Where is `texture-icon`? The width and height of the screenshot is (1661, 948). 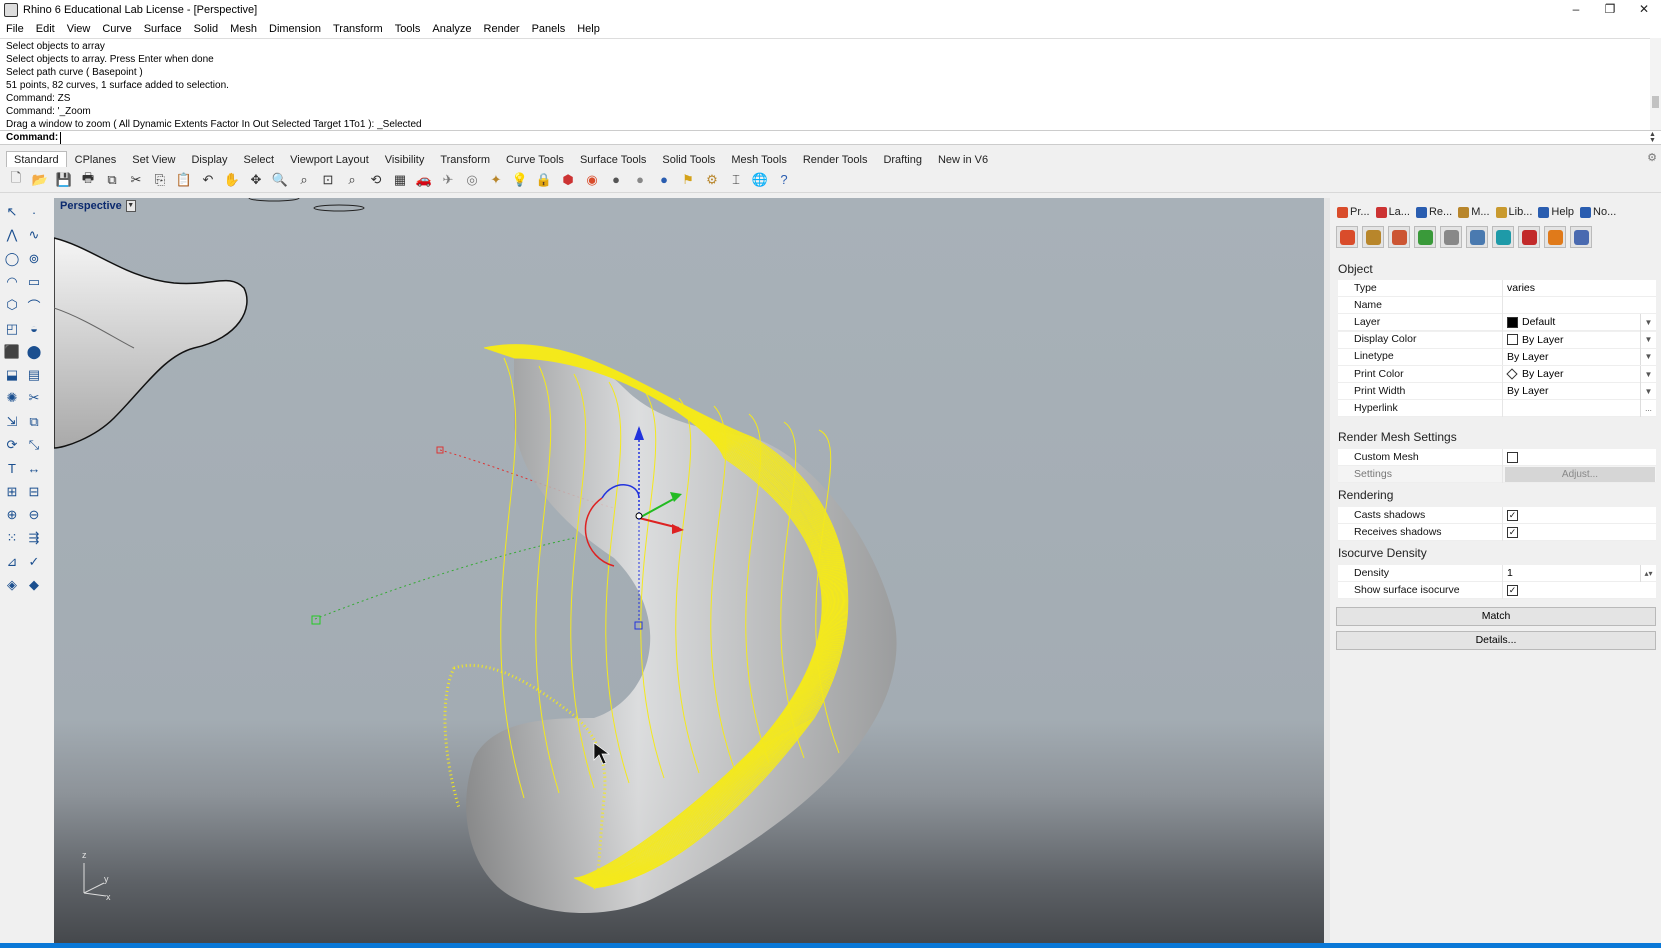
texture-icon is located at coordinates (1399, 237).